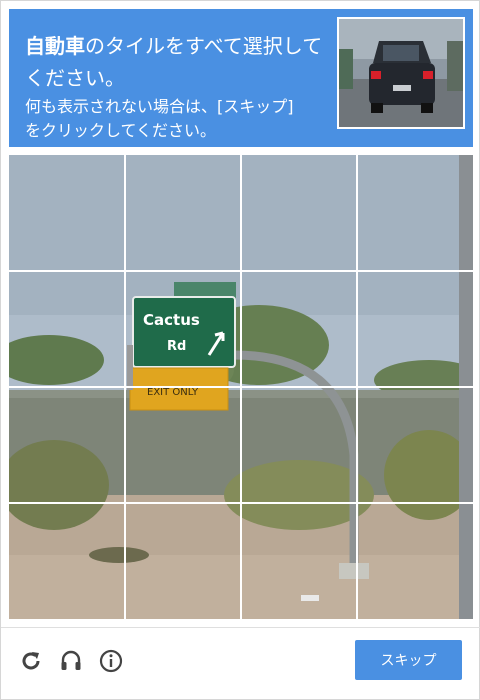 The image size is (480, 700). I want to click on instruction-title-line2: ください。, so click(75, 78).